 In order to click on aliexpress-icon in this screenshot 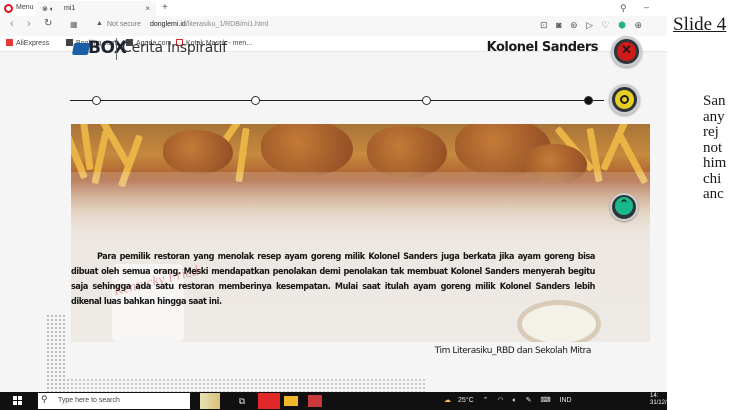, I will do `click(9, 42)`.